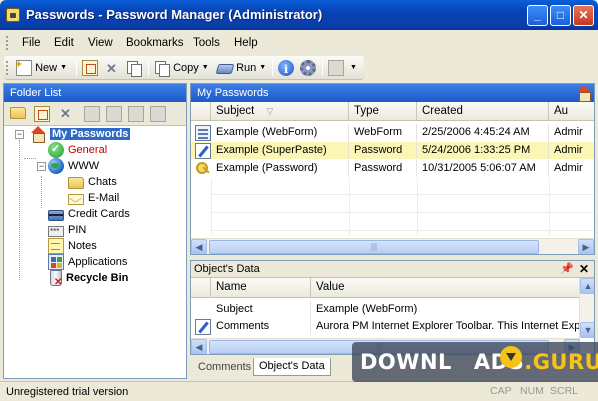  Describe the element at coordinates (95, 93) in the screenshot. I see `folder-list-title: Folder List` at that location.